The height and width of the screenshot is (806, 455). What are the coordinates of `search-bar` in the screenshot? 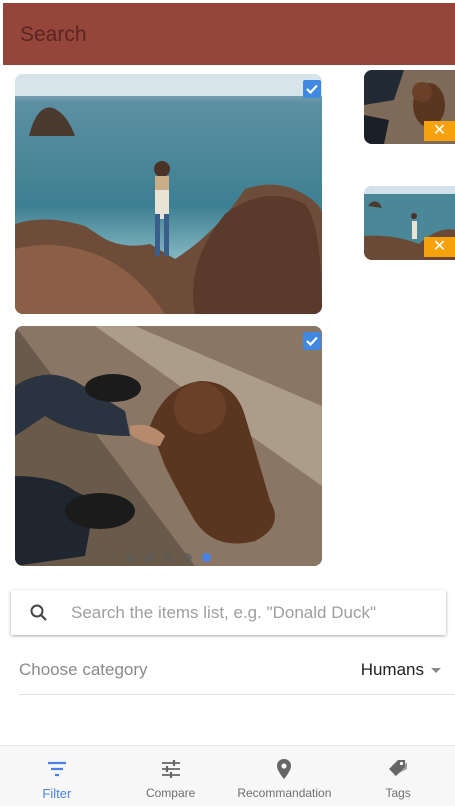 It's located at (228, 612).